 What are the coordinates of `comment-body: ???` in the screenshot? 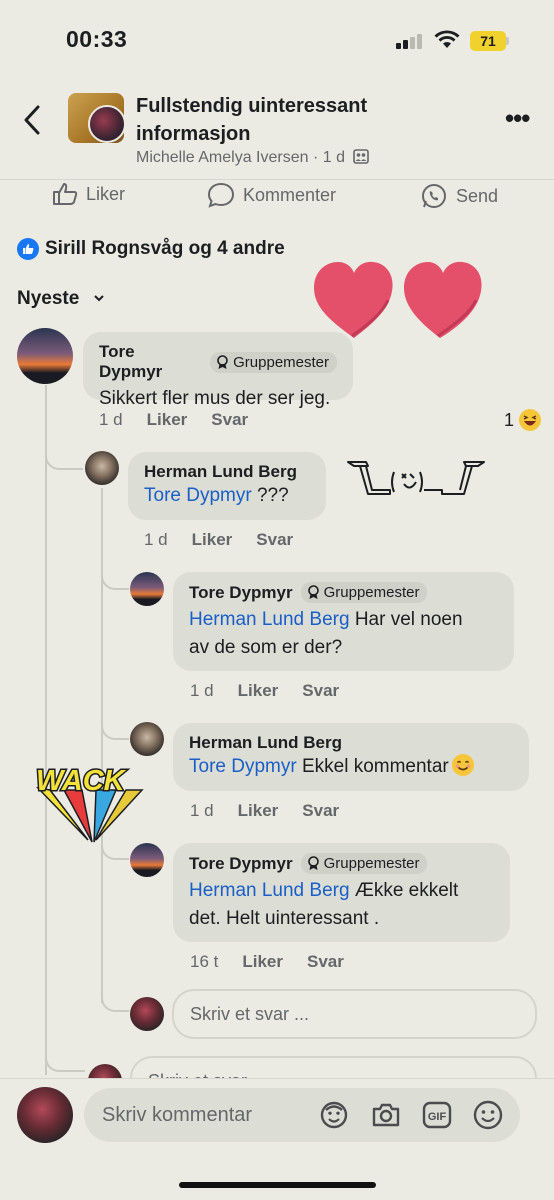 It's located at (270, 495).